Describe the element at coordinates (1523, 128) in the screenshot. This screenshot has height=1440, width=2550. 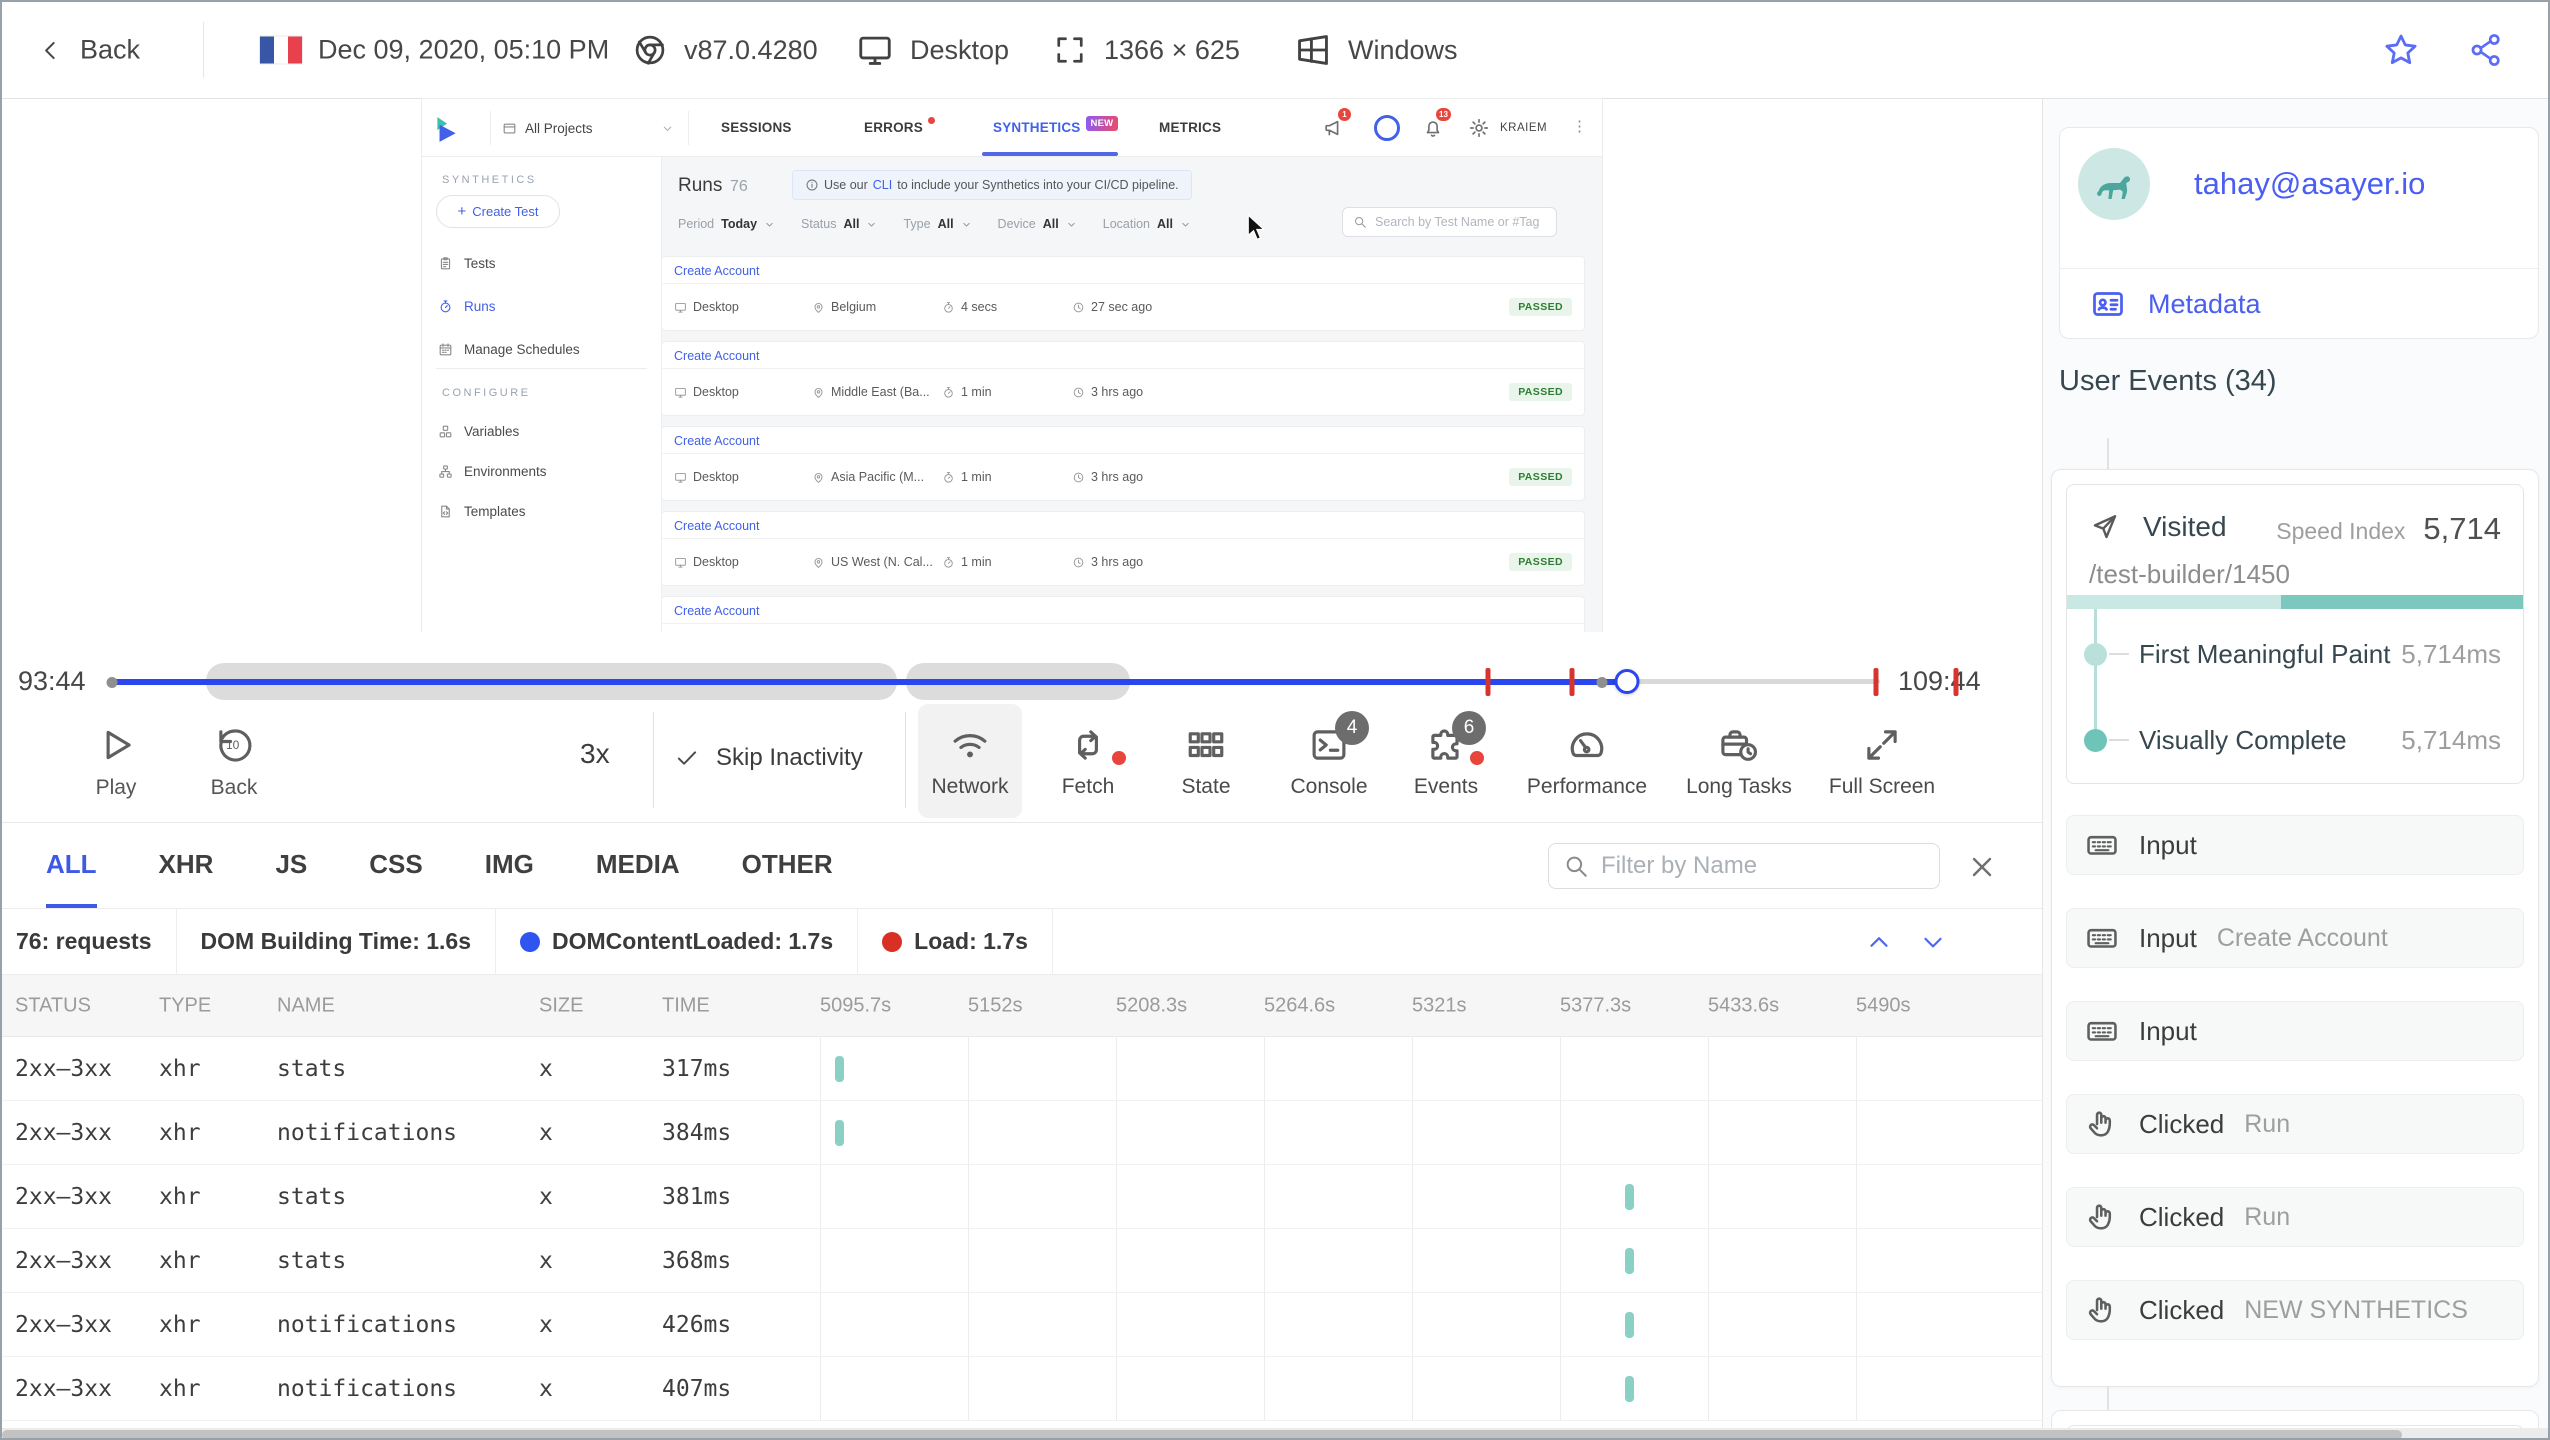
I see `user-menu: KRAIEM` at that location.